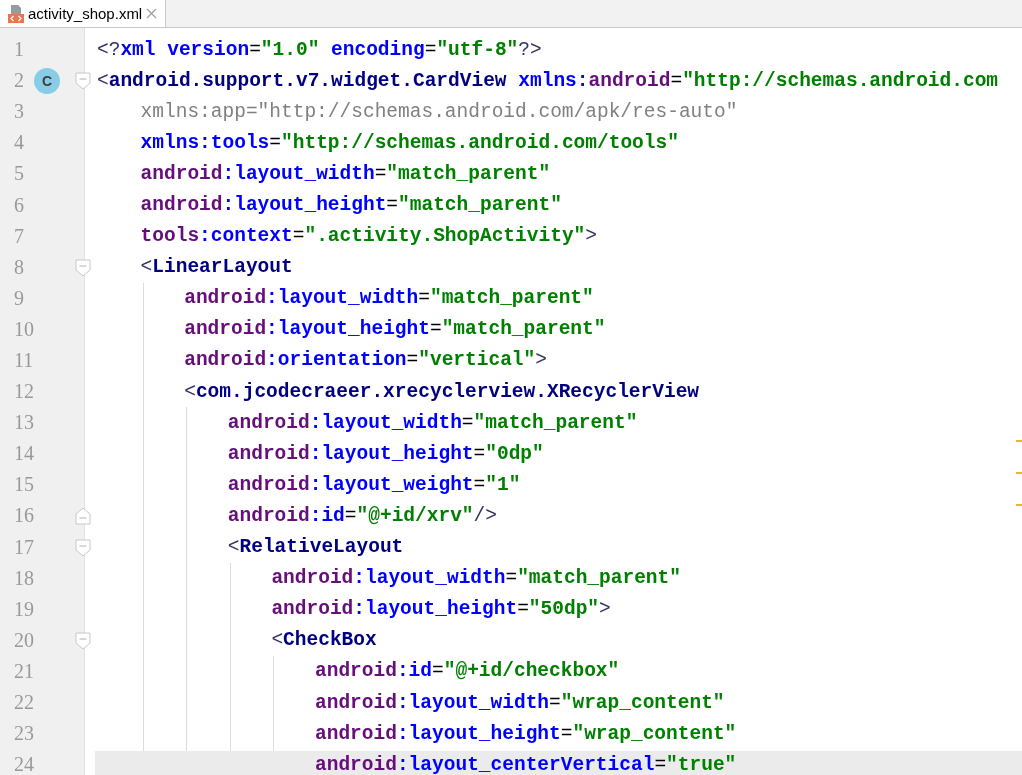 Image resolution: width=1022 pixels, height=775 pixels. What do you see at coordinates (24, 329) in the screenshot?
I see `line-number: 10` at bounding box center [24, 329].